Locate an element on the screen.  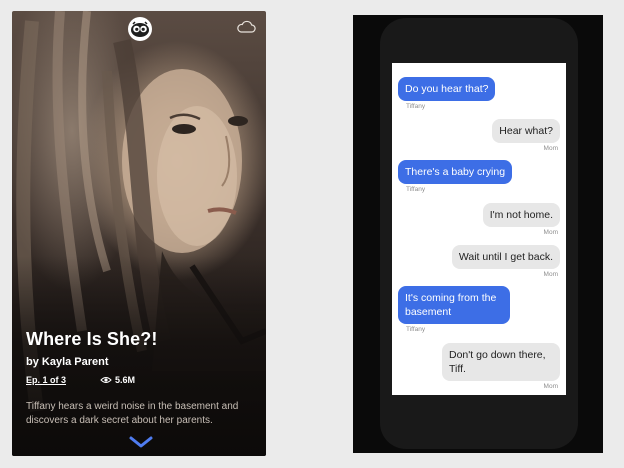
message-bubble: Hear what? is located at coordinates (526, 131).